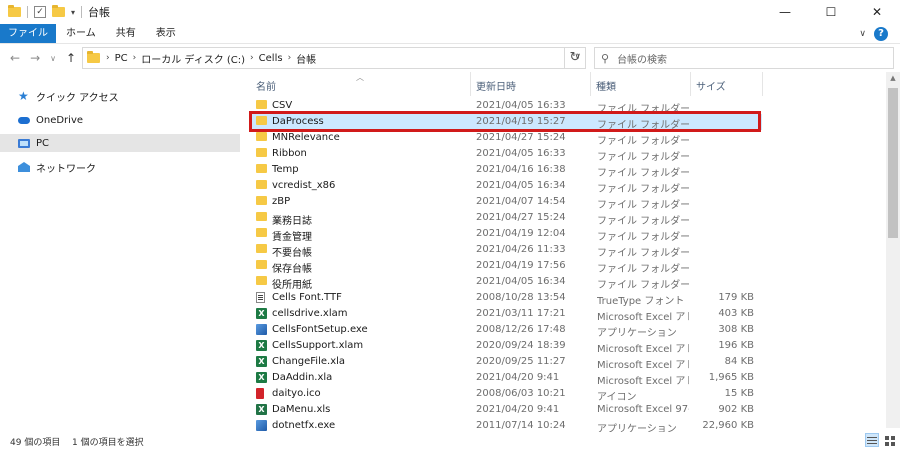 This screenshot has width=900, height=449. Describe the element at coordinates (81, 33) in the screenshot. I see `tab-home: ホーム` at that location.